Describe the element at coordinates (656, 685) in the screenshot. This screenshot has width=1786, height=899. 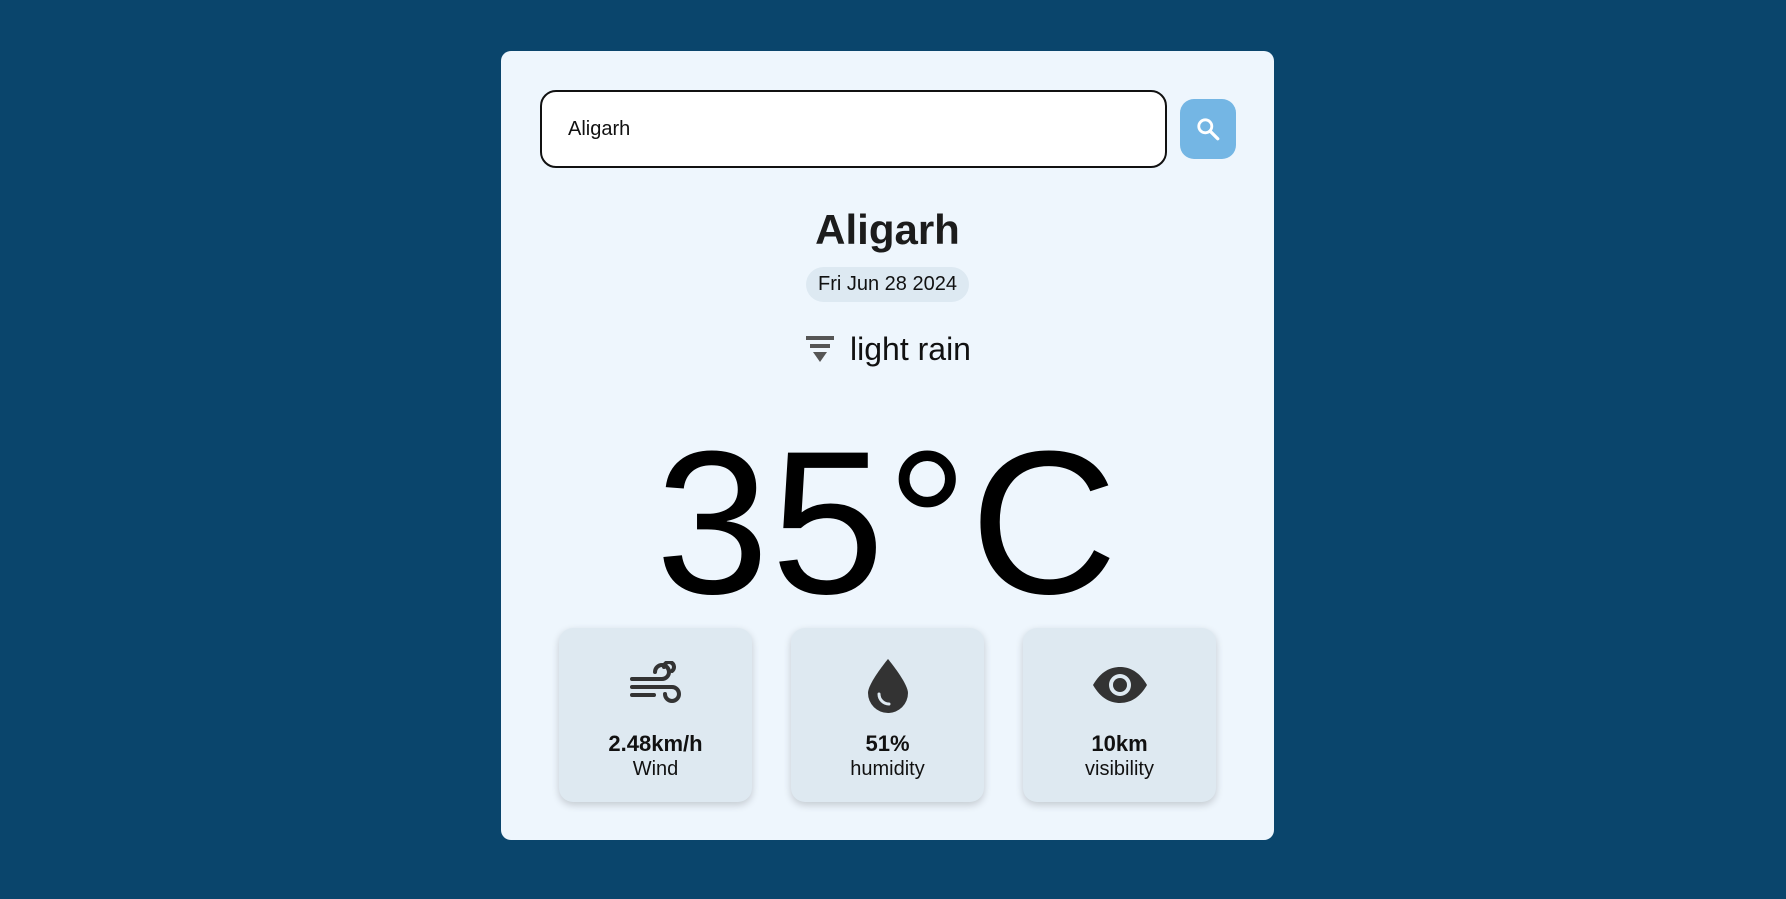
I see `wind-icon` at that location.